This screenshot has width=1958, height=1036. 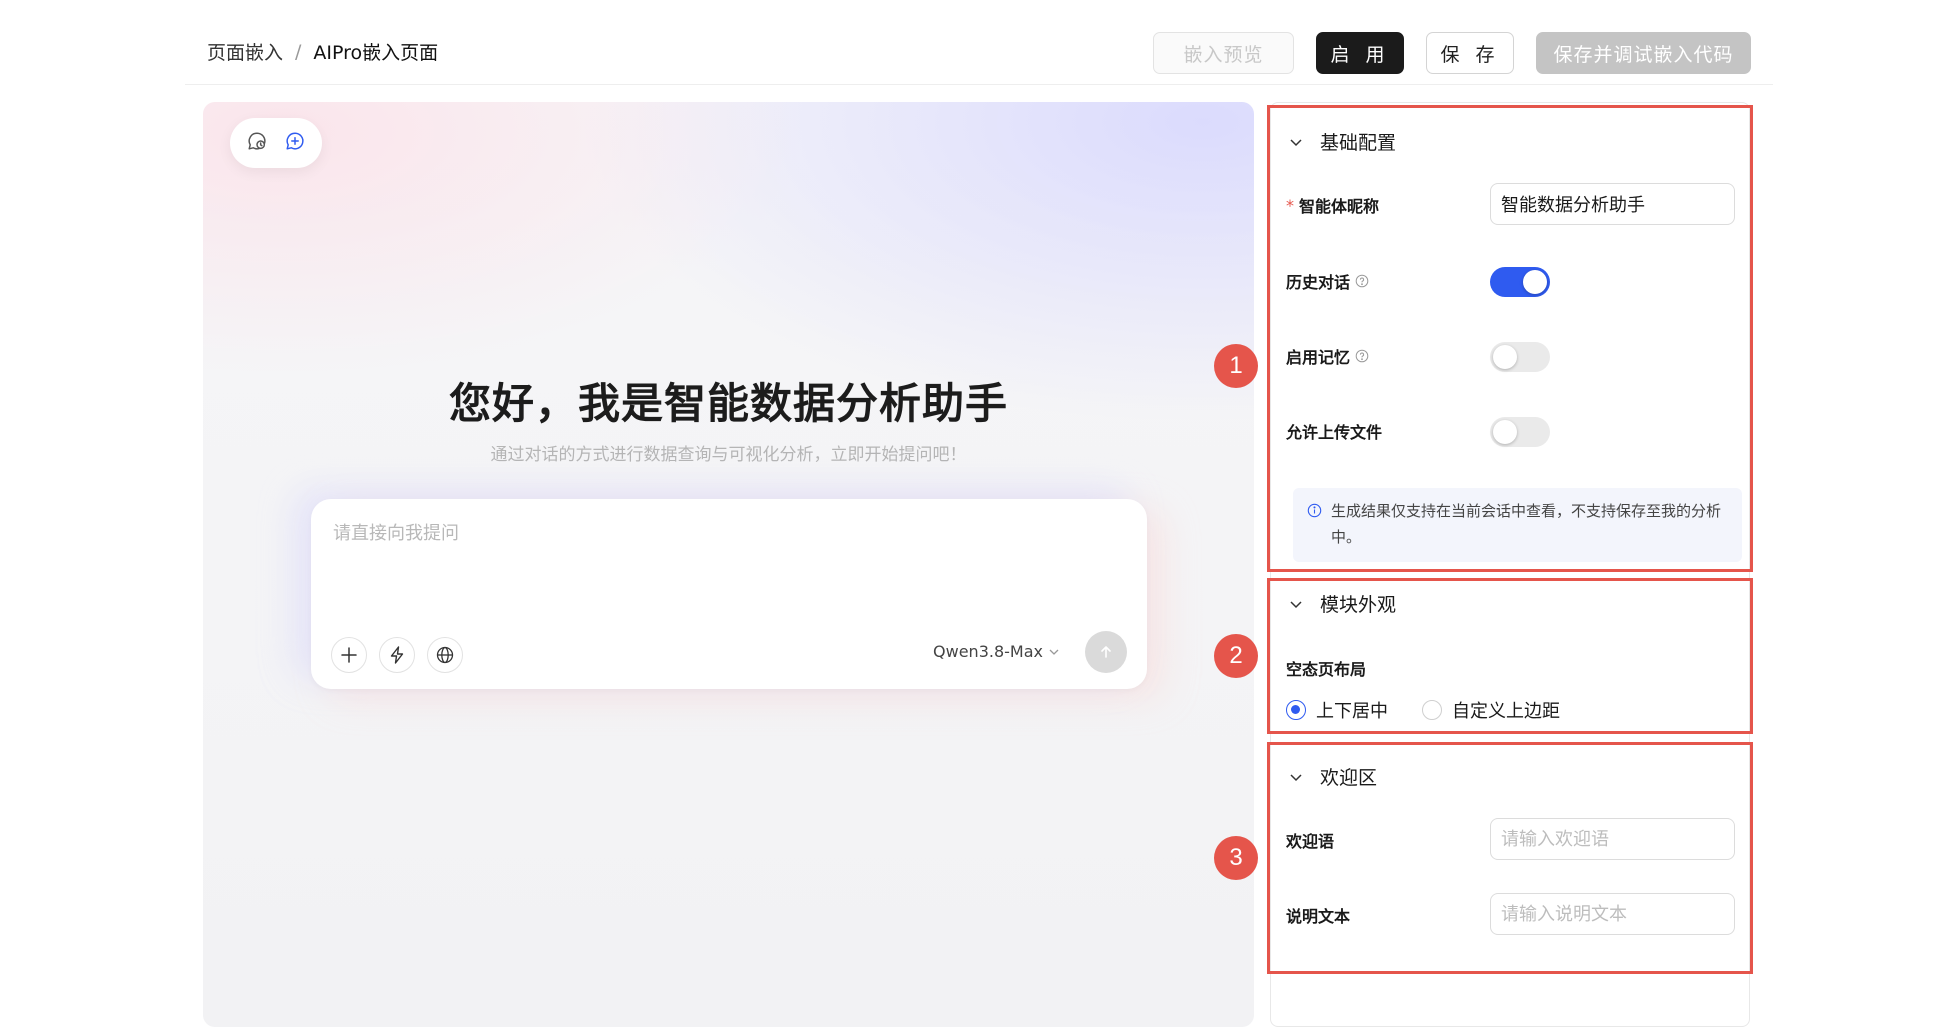 What do you see at coordinates (445, 655) in the screenshot?
I see `globe-icon` at bounding box center [445, 655].